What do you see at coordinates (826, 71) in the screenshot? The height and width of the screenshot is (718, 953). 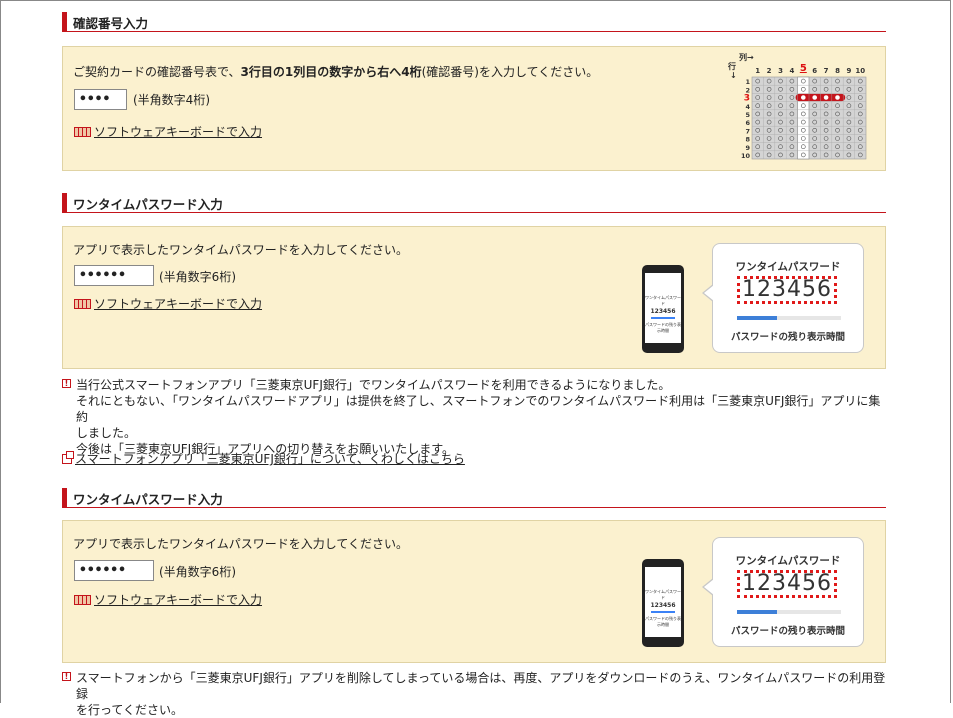 I see `grid-column-header: 7` at bounding box center [826, 71].